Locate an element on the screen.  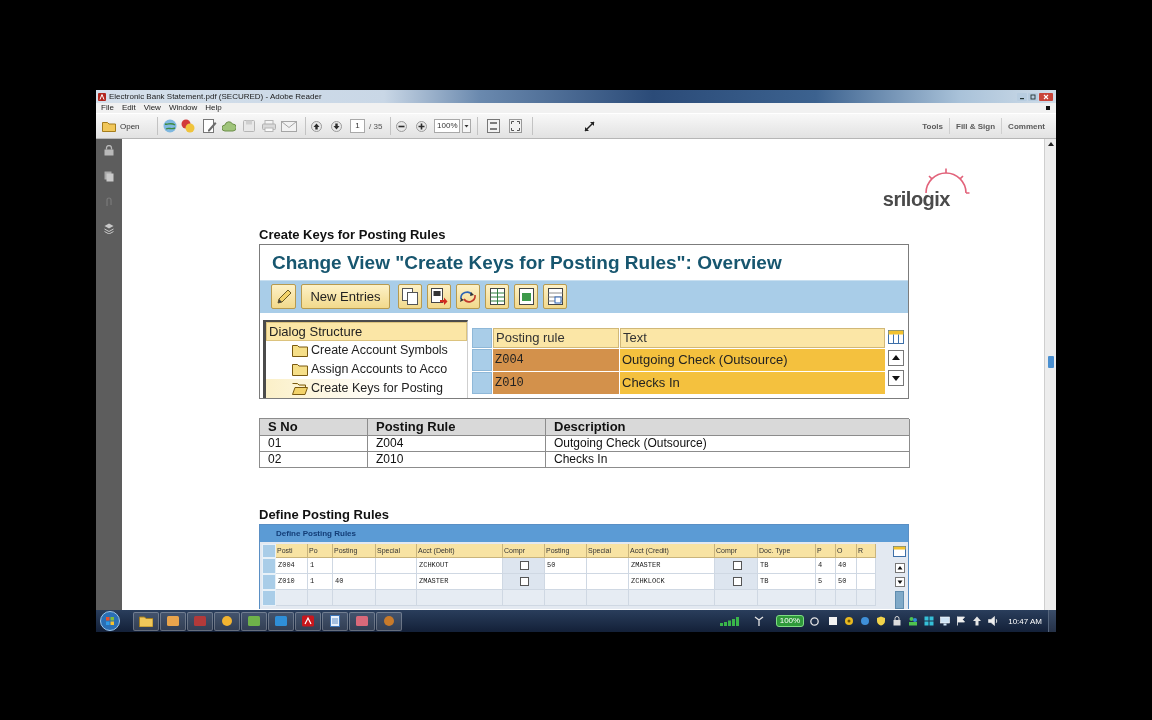
screen-title: Change View "Create Keys for Posting Rules": Overview is located at coordinates (527, 263).